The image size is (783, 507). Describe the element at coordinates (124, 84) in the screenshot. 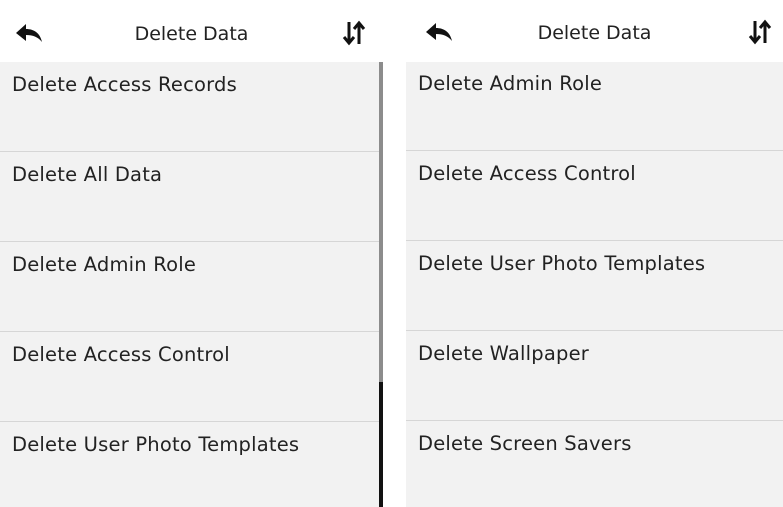

I see `list-item-label: Delete Access Records` at that location.